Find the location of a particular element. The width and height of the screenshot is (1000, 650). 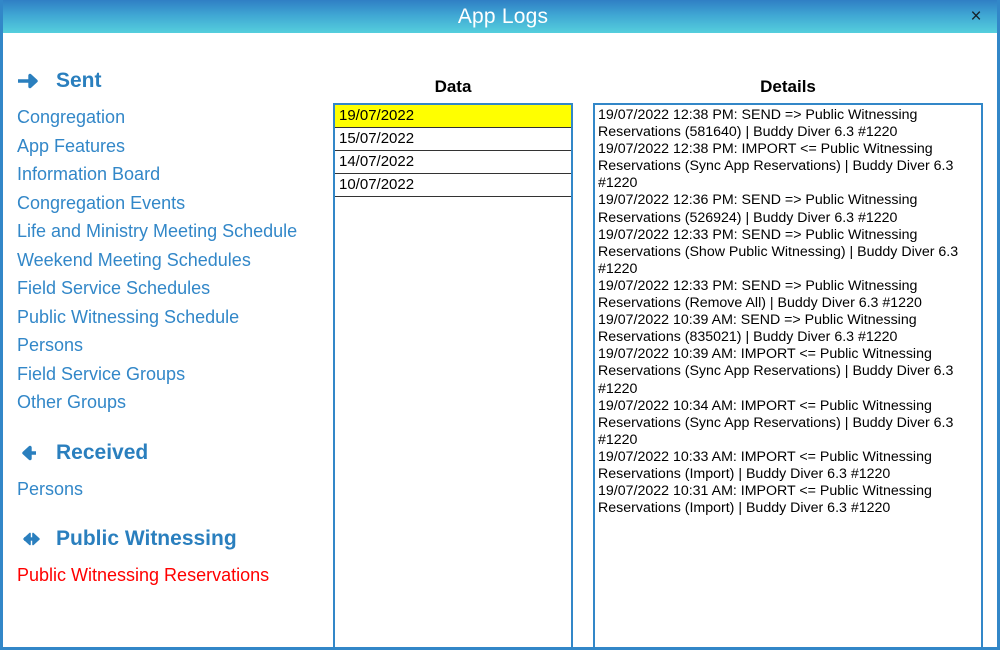

sidebar-item-life-and-ministry-meeting-schedule: Life and Ministry Meeting Schedule is located at coordinates (172, 231).